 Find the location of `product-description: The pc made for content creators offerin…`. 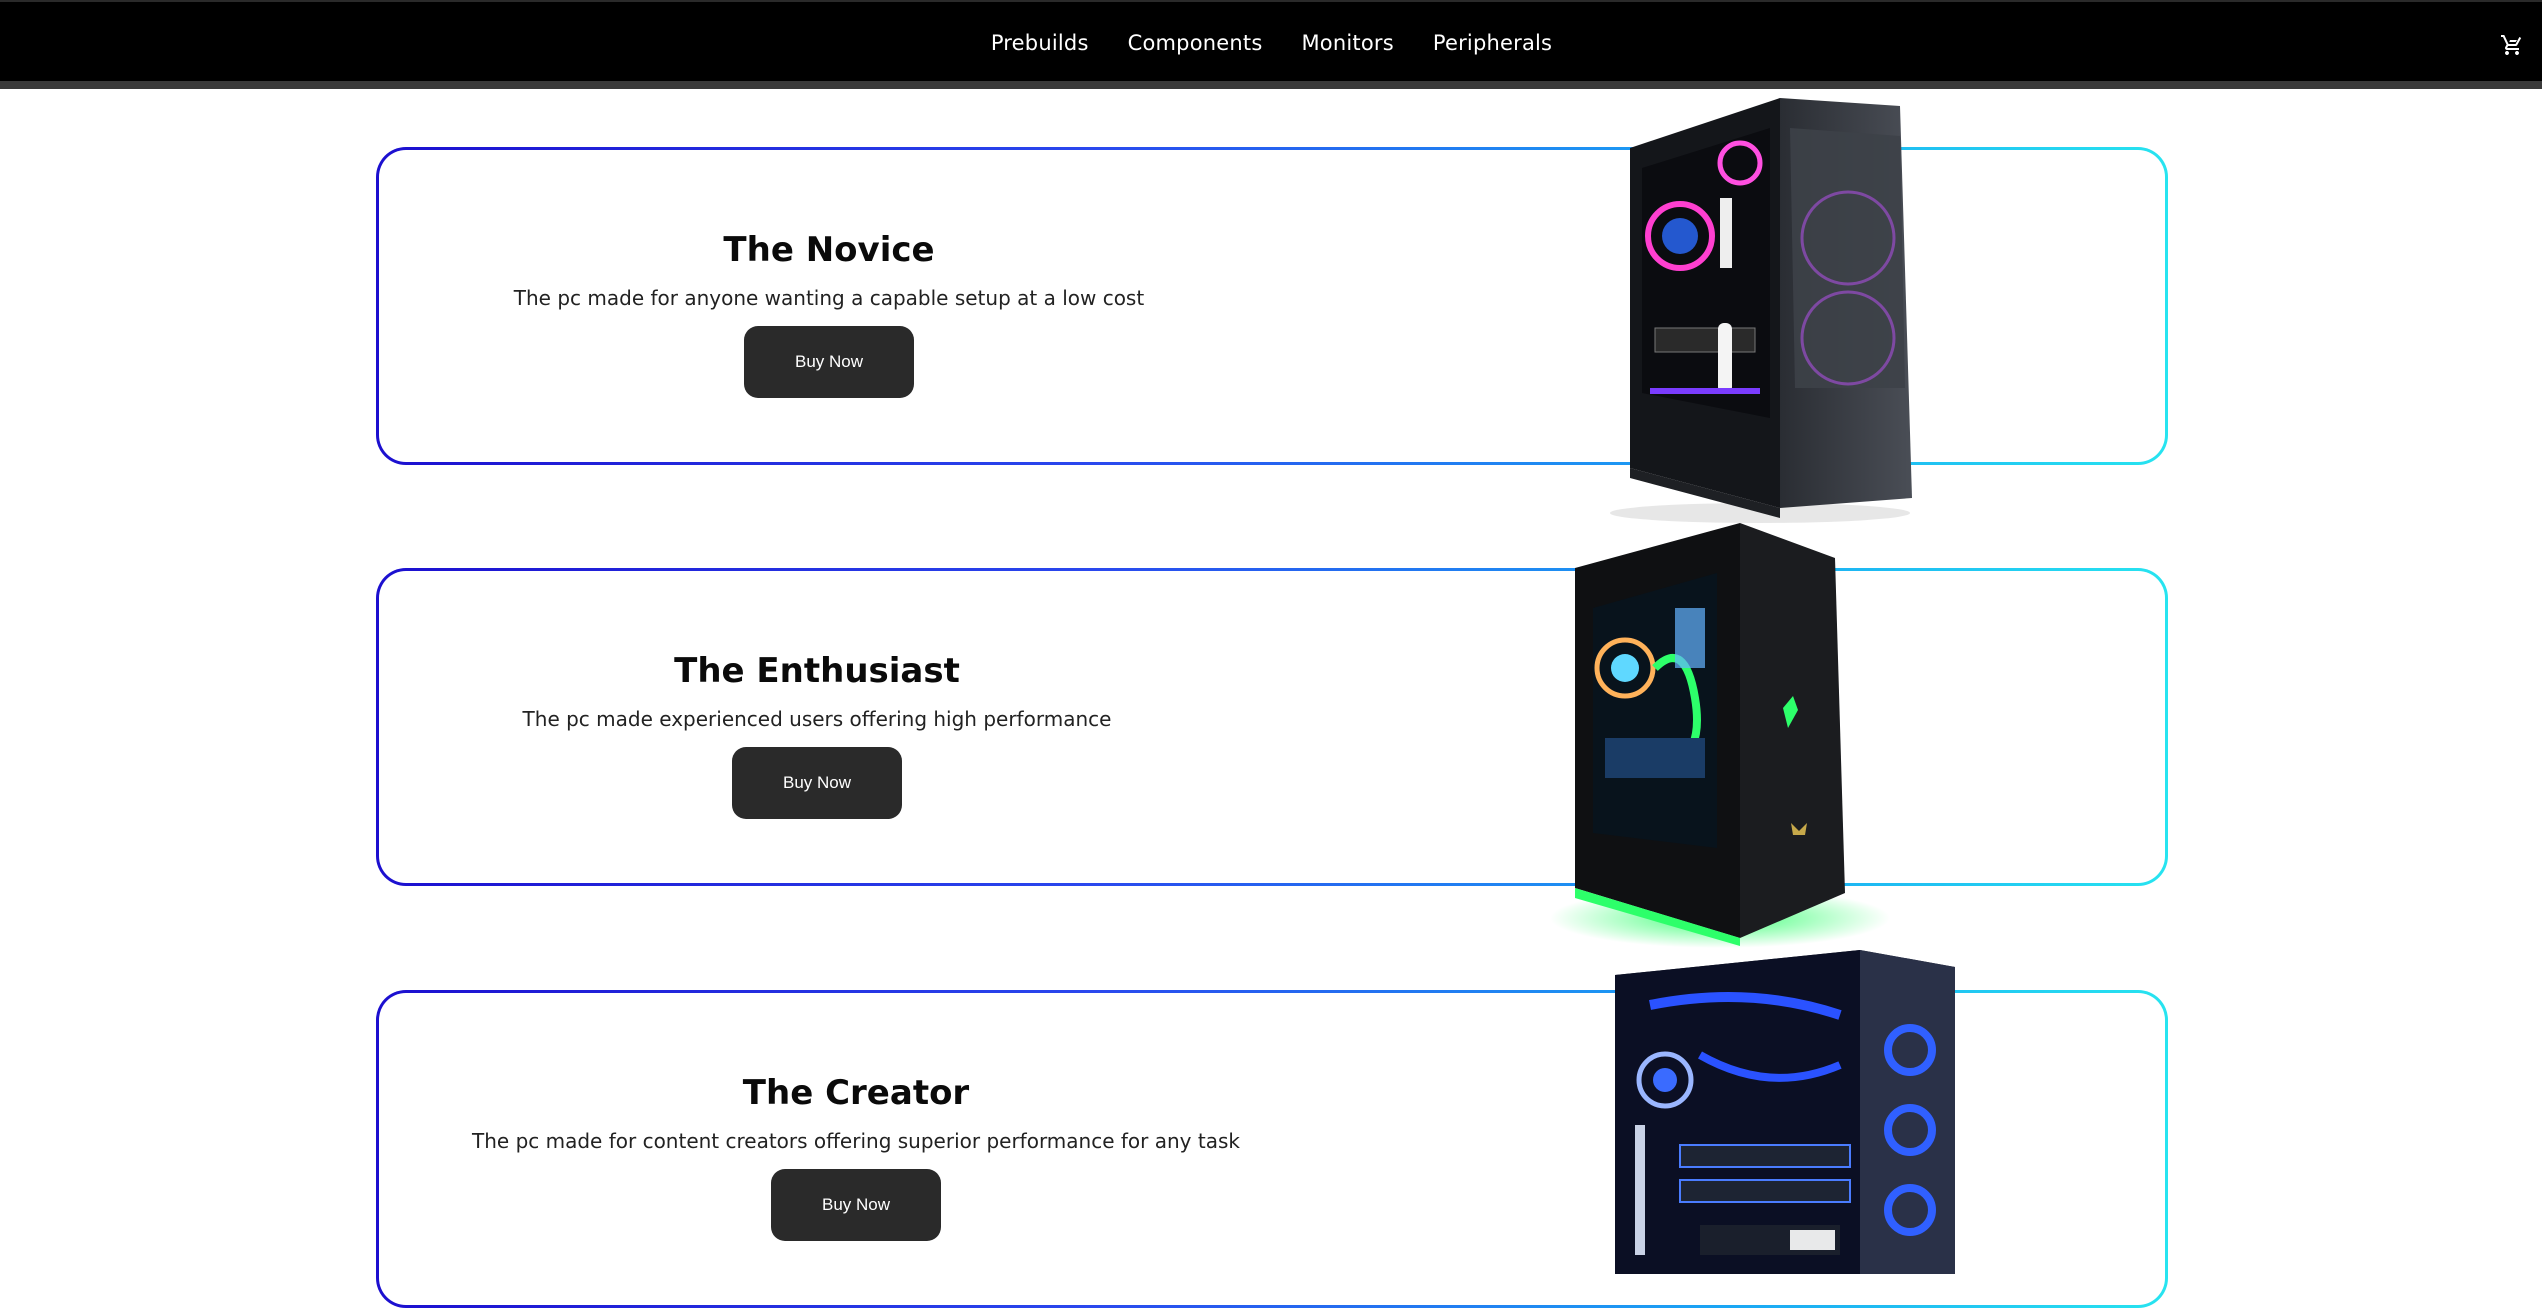

product-description: The pc made for content creators offerin… is located at coordinates (856, 1141).